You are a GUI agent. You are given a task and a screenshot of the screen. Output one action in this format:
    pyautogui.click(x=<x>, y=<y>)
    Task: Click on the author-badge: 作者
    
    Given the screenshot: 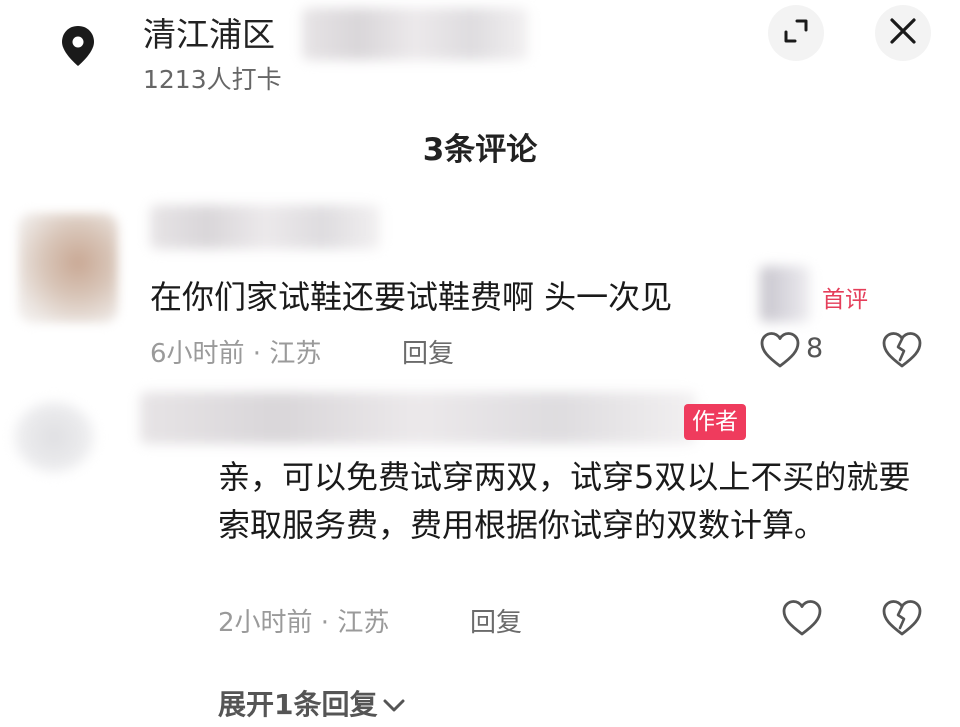 What is the action you would take?
    pyautogui.click(x=715, y=422)
    